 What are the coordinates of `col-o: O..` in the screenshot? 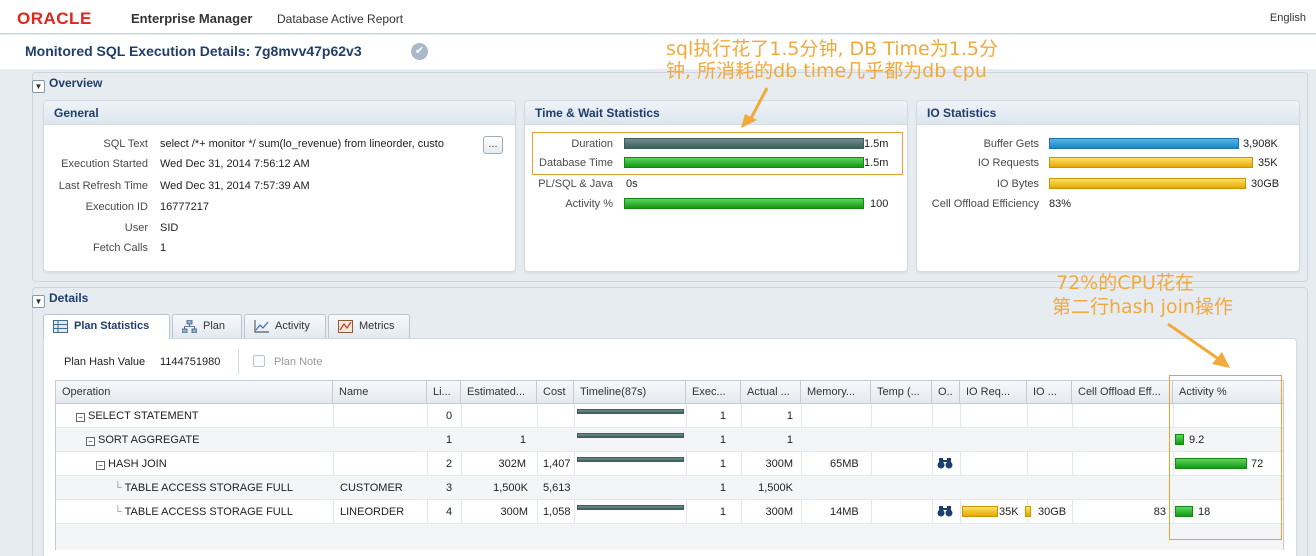 It's located at (946, 392).